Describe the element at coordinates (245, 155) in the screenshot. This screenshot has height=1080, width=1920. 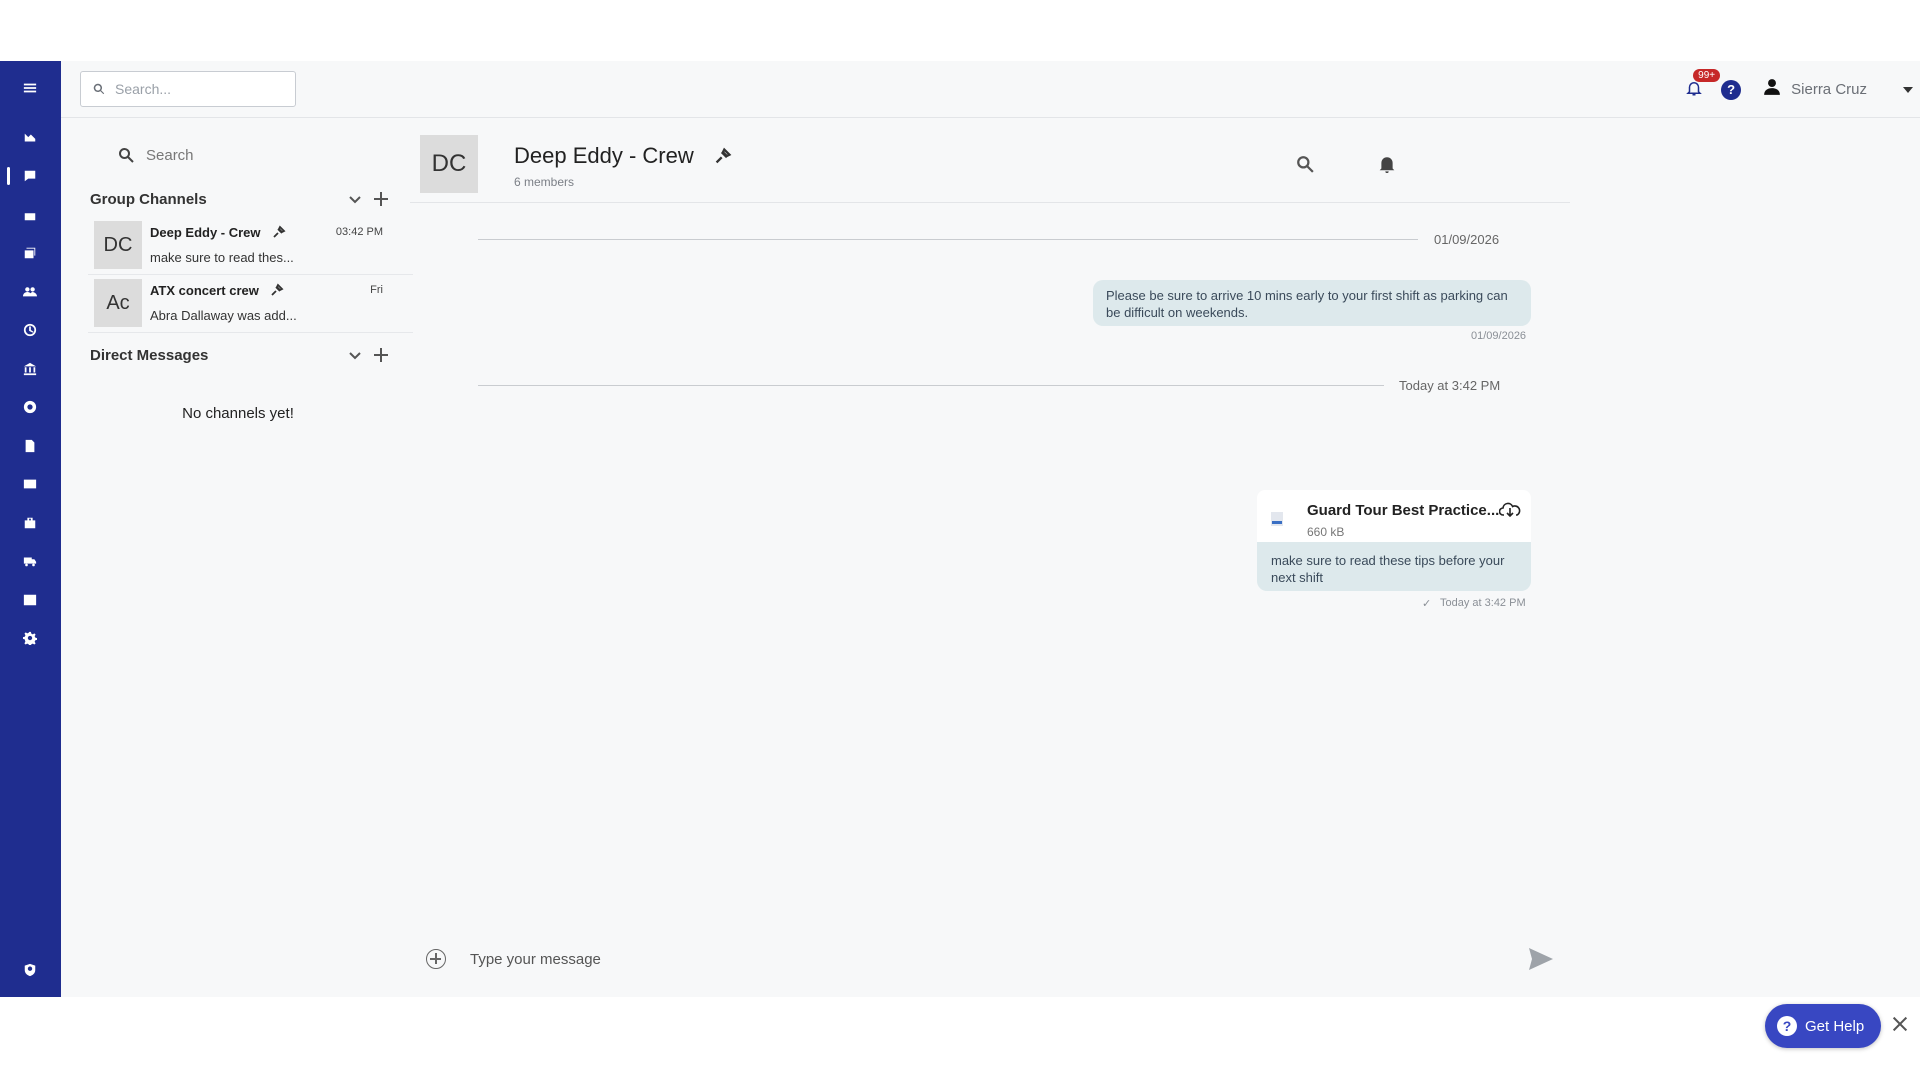
I see `channel-search-input` at that location.